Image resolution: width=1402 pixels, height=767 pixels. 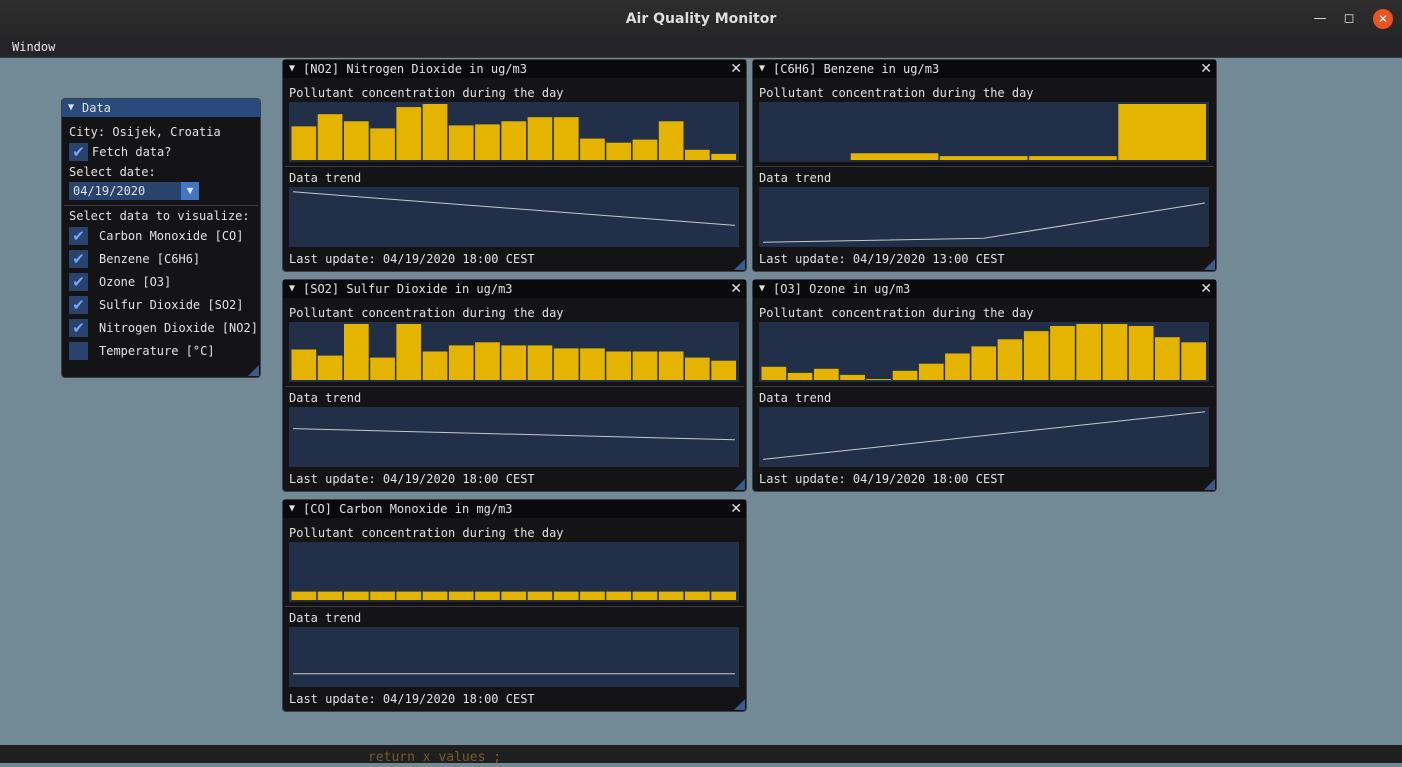 What do you see at coordinates (161, 108) in the screenshot?
I see `data-panel-header: ▼ Data` at bounding box center [161, 108].